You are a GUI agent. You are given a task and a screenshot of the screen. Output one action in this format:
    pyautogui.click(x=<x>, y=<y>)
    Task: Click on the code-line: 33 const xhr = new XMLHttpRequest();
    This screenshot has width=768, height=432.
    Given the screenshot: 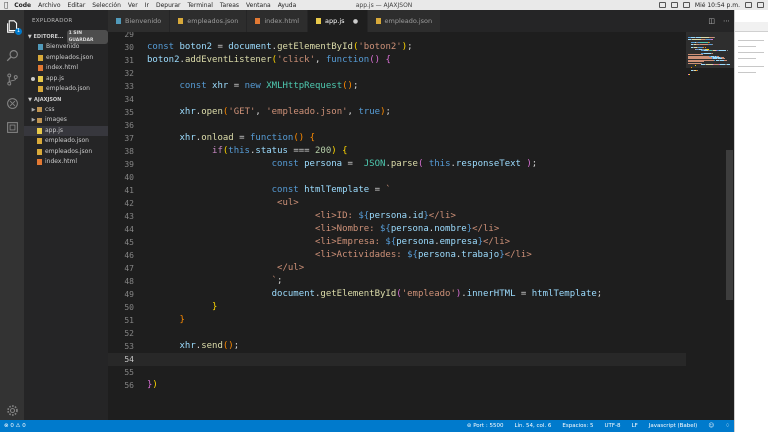 What is the action you would take?
    pyautogui.click(x=397, y=86)
    